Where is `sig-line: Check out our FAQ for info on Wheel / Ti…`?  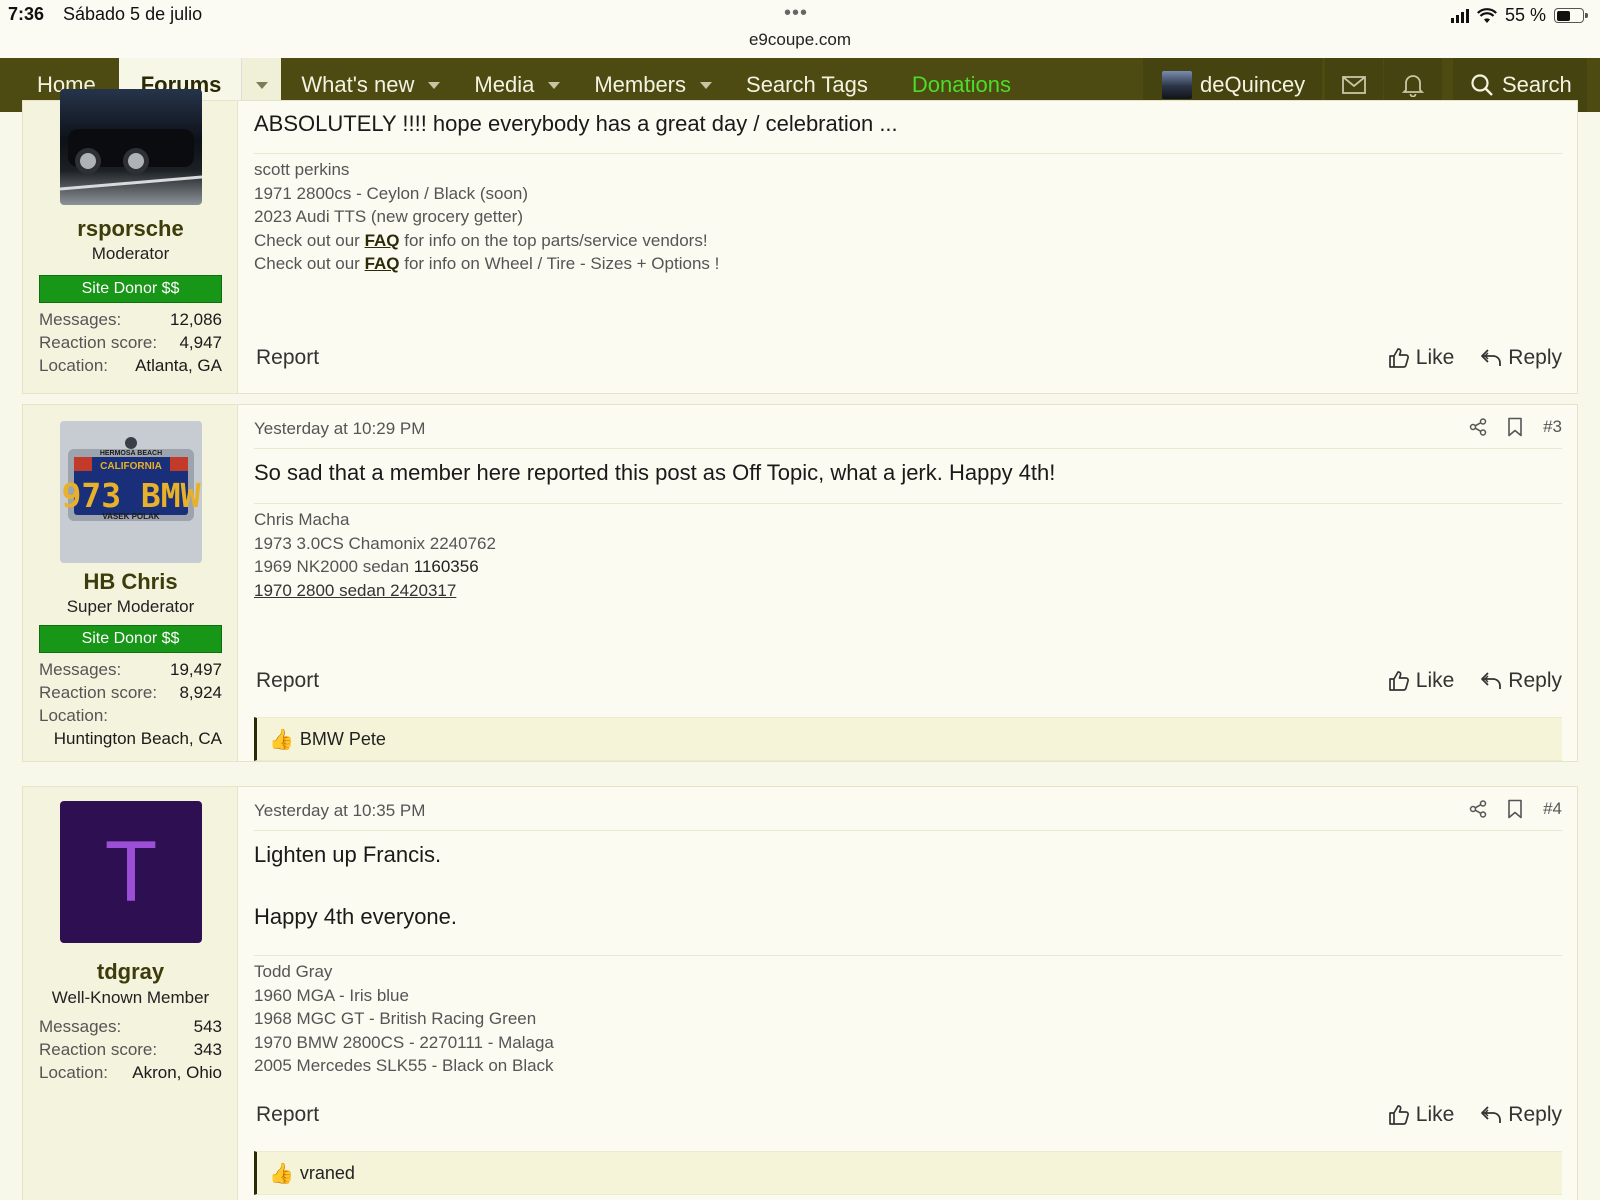
sig-line: Check out our FAQ for info on Wheel / Ti… is located at coordinates (487, 263).